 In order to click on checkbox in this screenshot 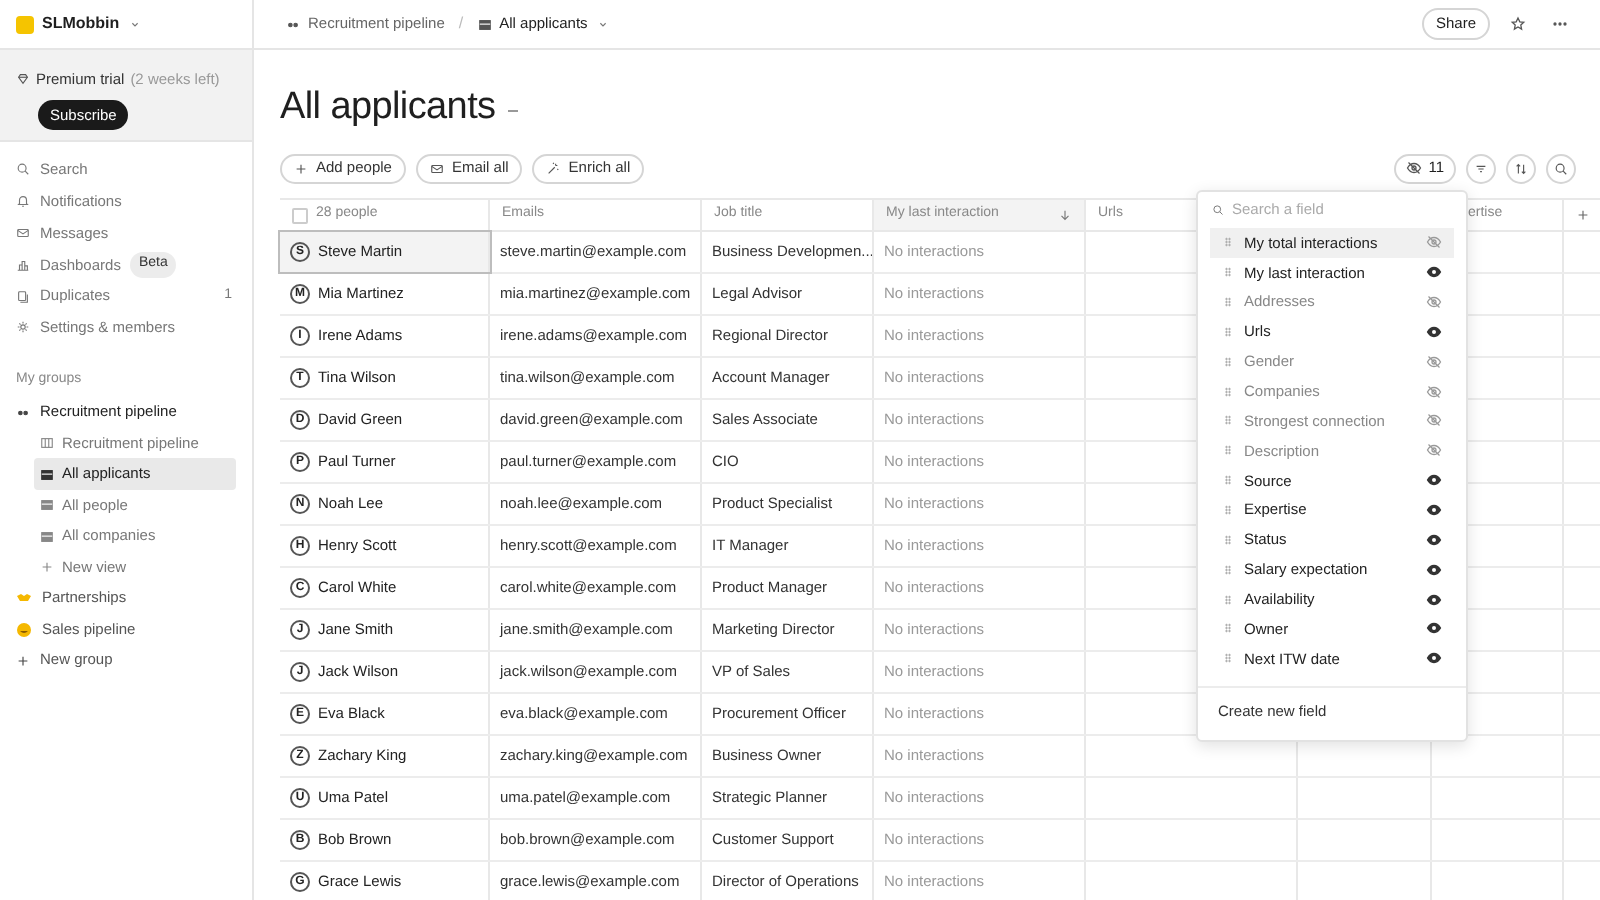, I will do `click(300, 215)`.